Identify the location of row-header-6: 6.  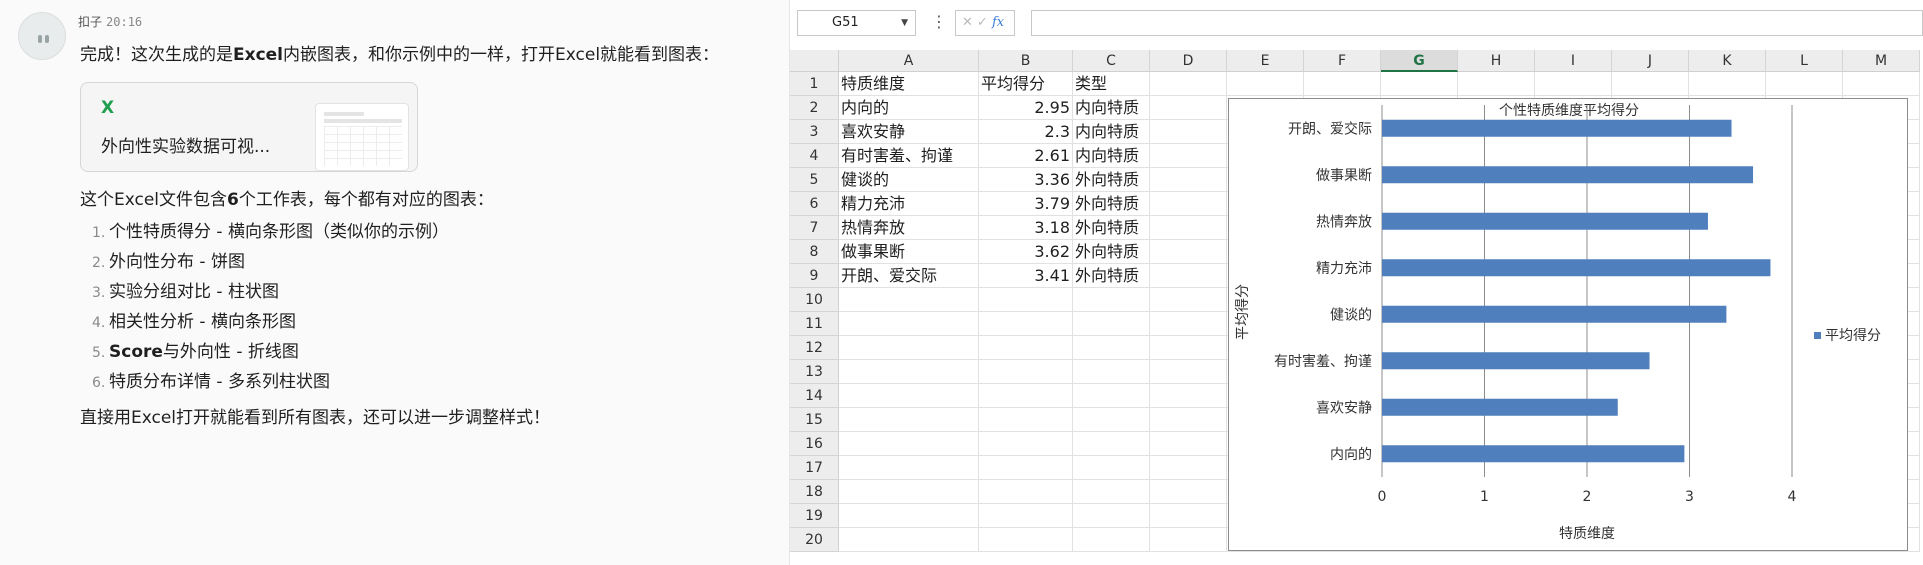
(814, 204).